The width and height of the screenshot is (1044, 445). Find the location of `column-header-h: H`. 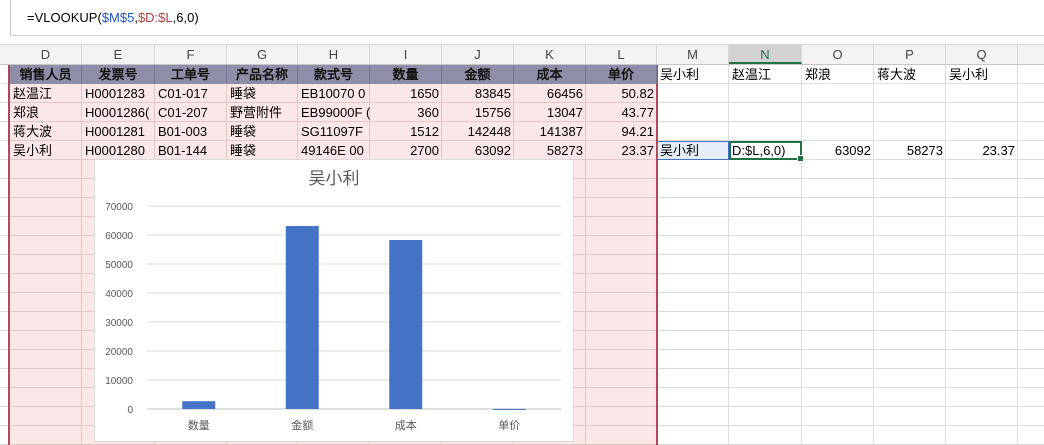

column-header-h: H is located at coordinates (334, 54).